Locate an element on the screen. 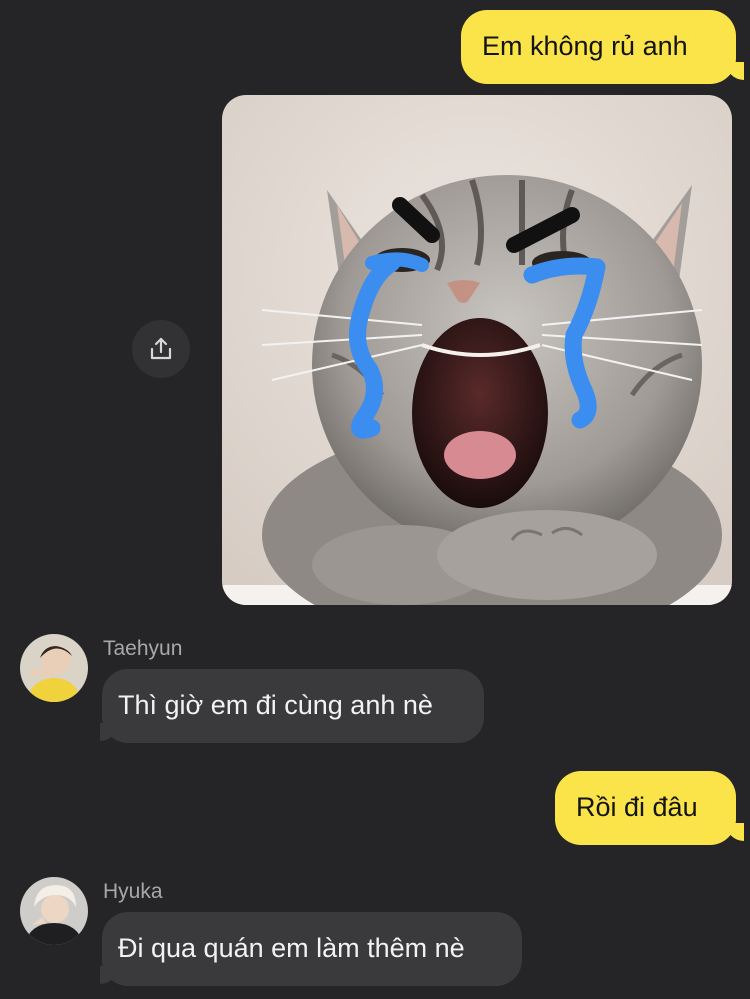 This screenshot has height=999, width=750. message-bubble-outgoing: Em không rủ anh is located at coordinates (598, 47).